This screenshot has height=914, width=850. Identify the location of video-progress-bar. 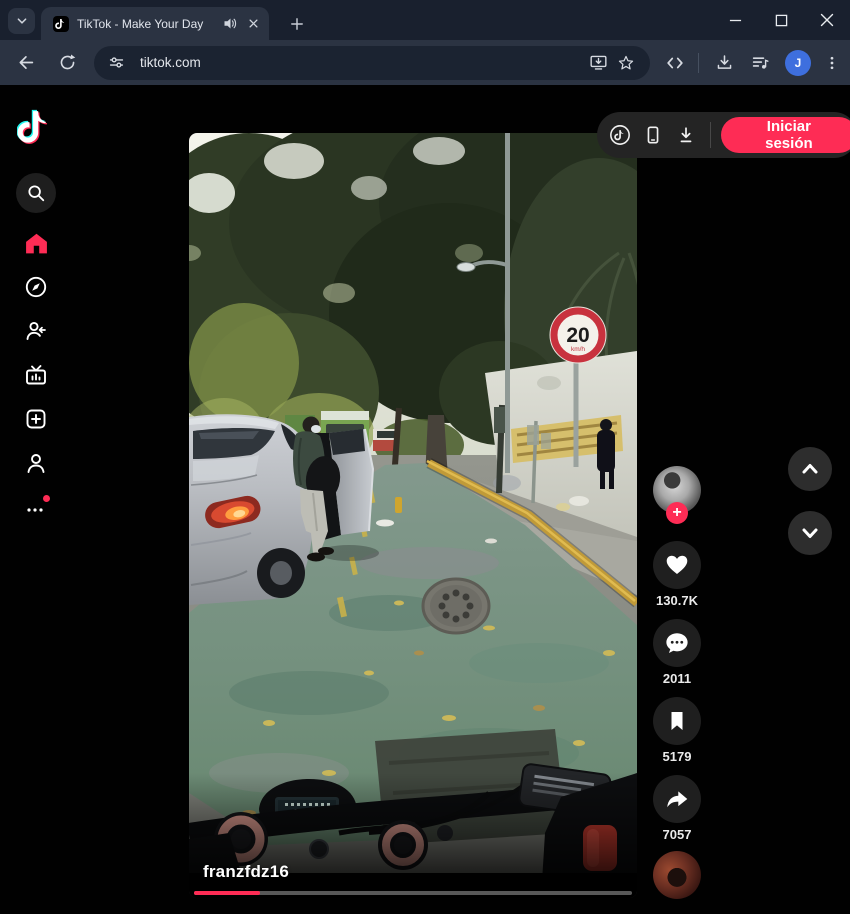
(413, 893).